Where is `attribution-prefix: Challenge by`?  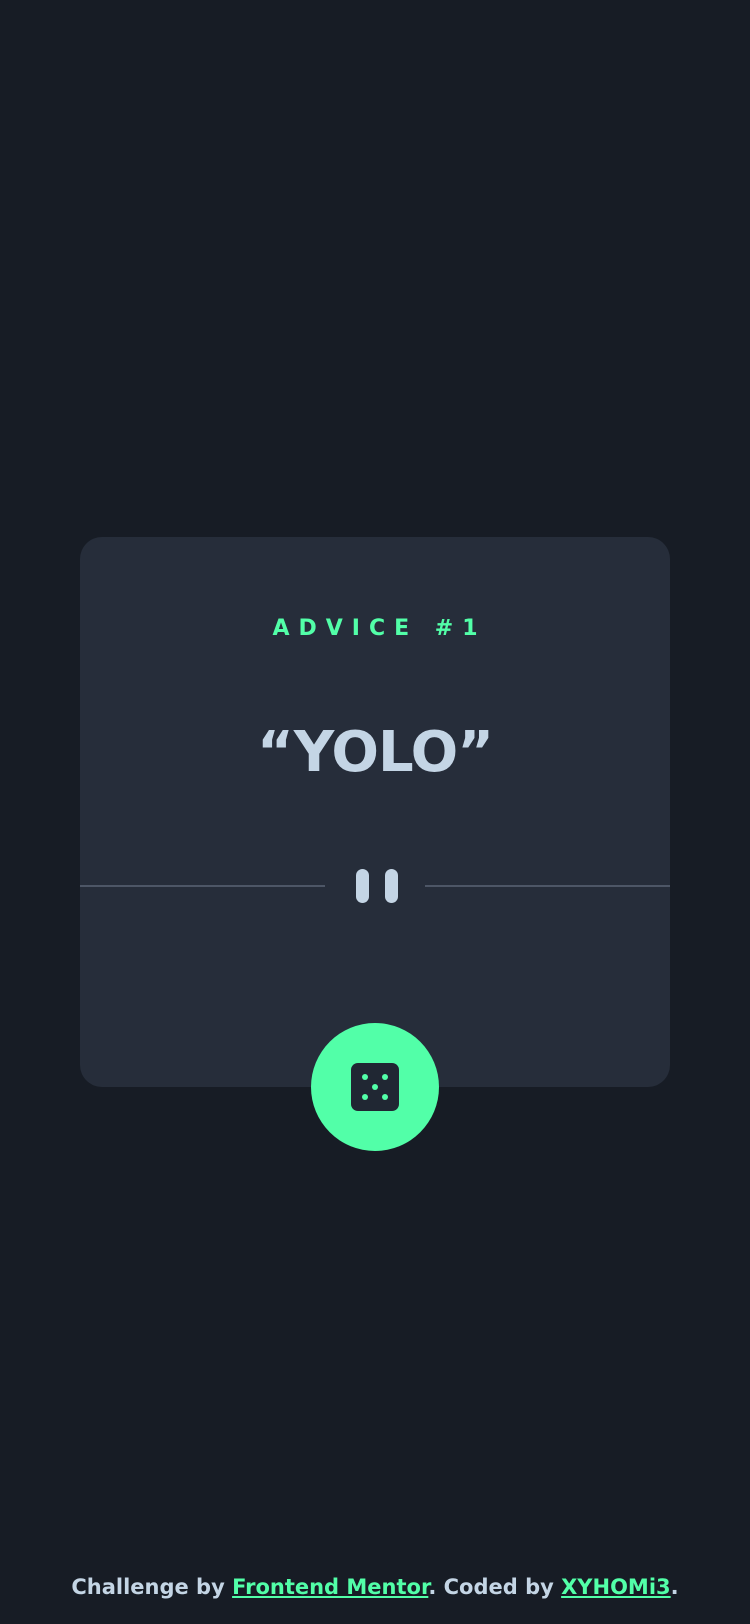
attribution-prefix: Challenge by is located at coordinates (152, 1587).